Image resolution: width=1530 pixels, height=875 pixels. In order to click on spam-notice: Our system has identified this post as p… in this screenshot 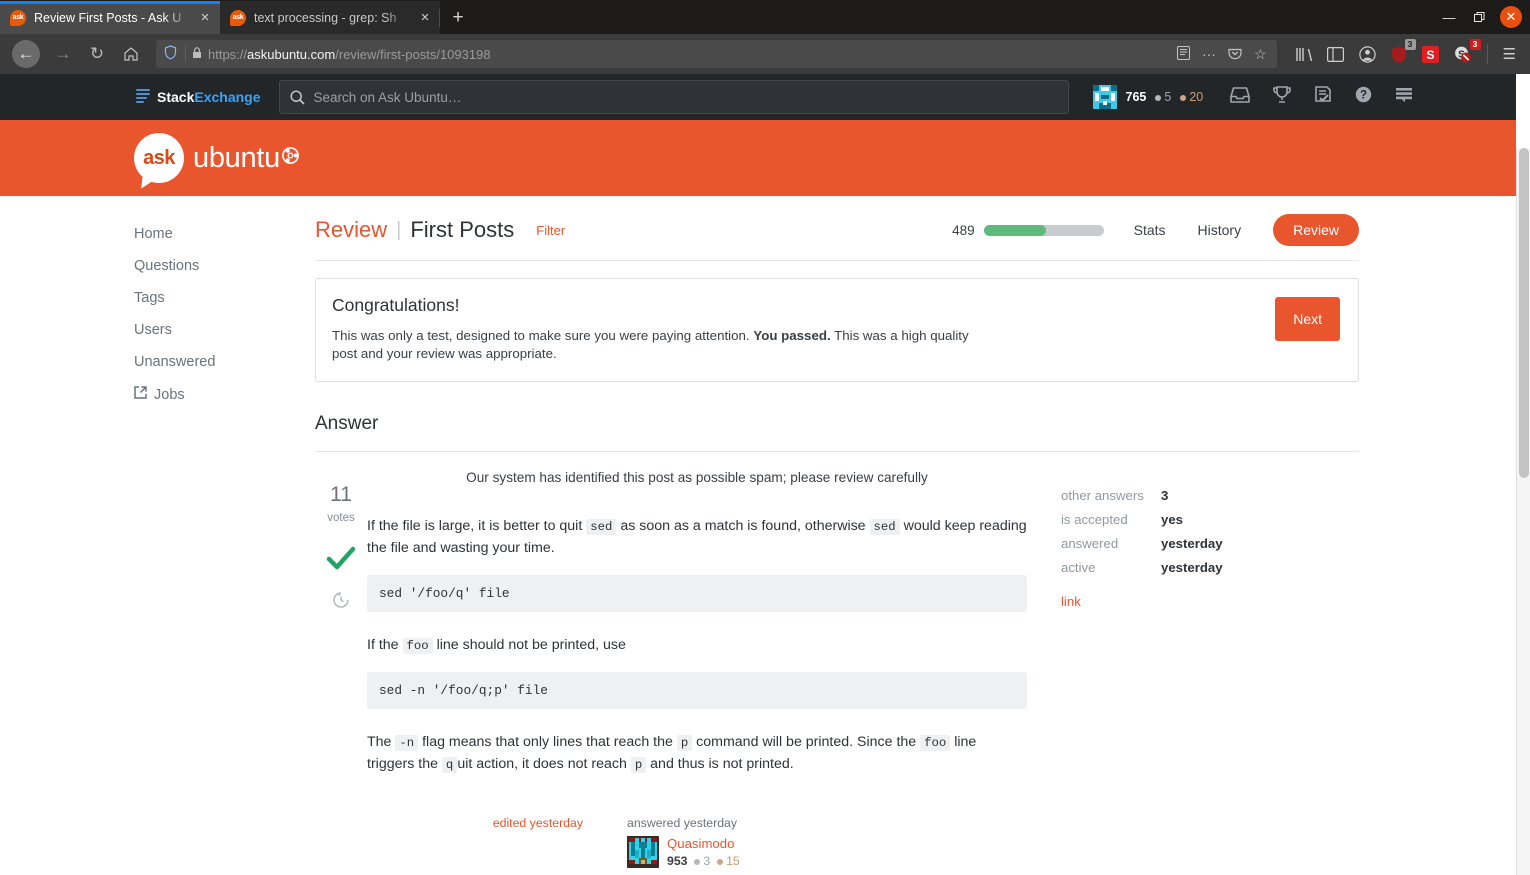, I will do `click(697, 478)`.